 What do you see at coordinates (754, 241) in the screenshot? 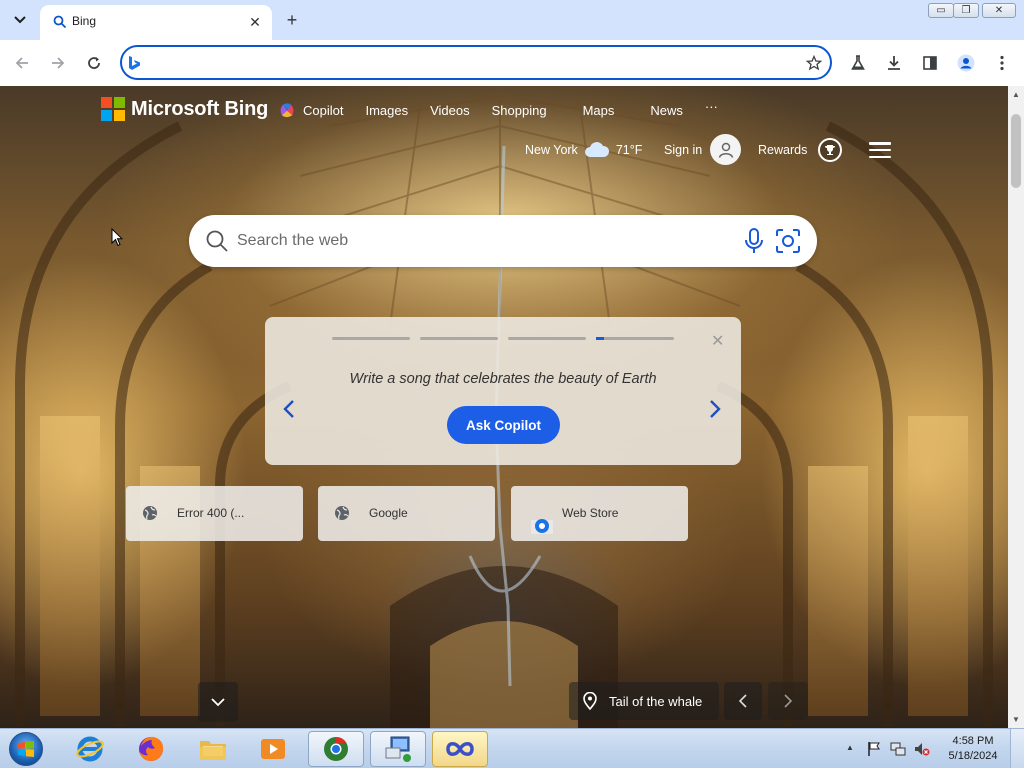
I see `microphone-icon` at bounding box center [754, 241].